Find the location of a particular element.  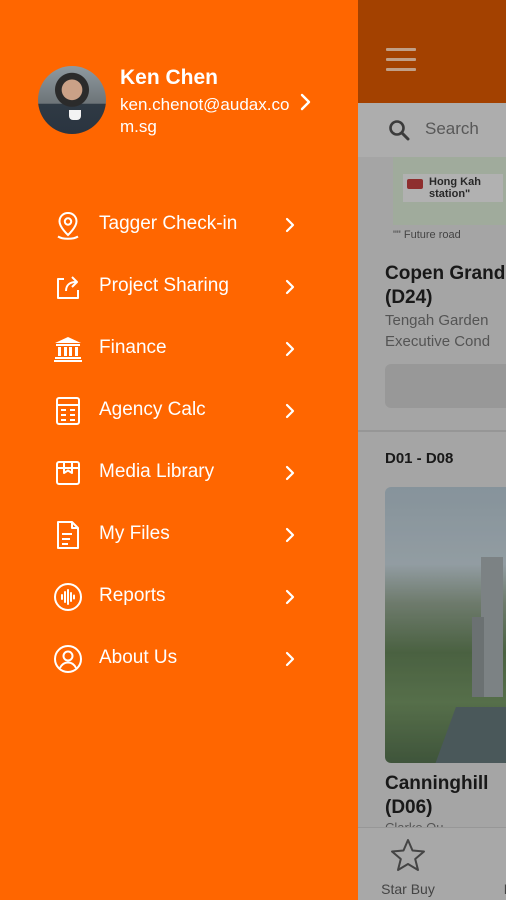

menu-item-my-files: My Files is located at coordinates (179, 536).